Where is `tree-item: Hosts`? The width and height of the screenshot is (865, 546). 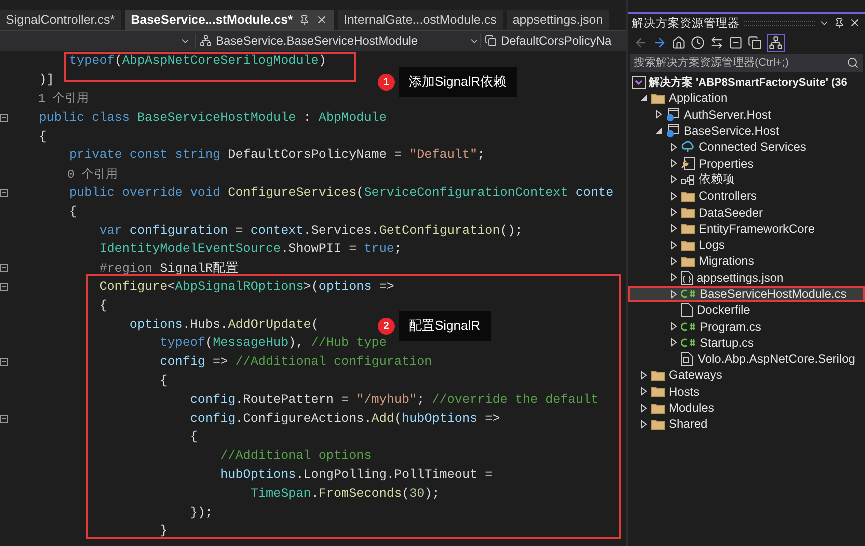 tree-item: Hosts is located at coordinates (746, 392).